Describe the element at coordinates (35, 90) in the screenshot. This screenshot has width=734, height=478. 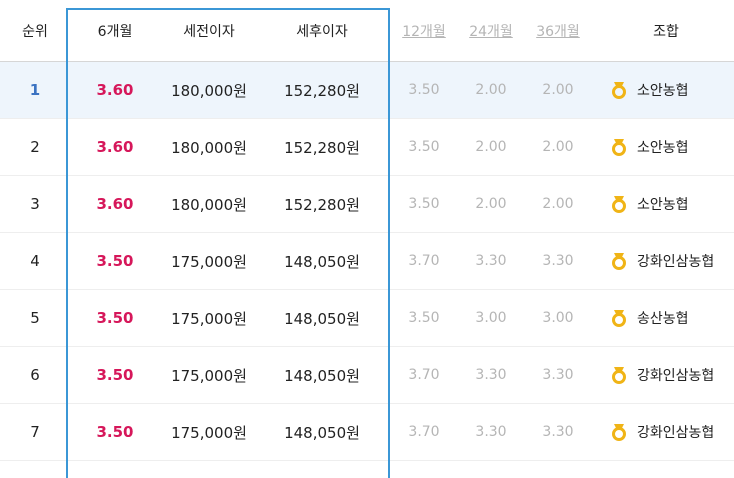
I see `rank-cell: 1` at that location.